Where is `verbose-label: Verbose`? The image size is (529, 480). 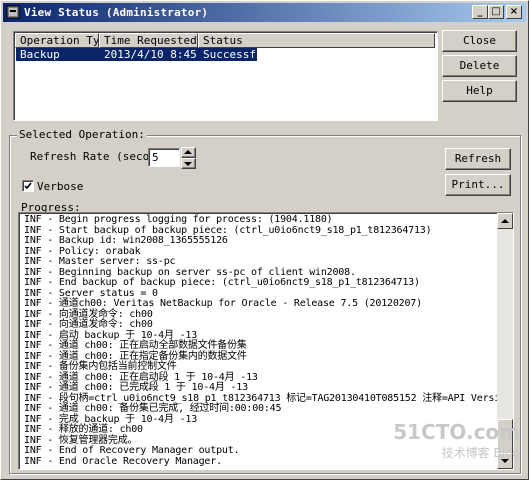 verbose-label: Verbose is located at coordinates (60, 186).